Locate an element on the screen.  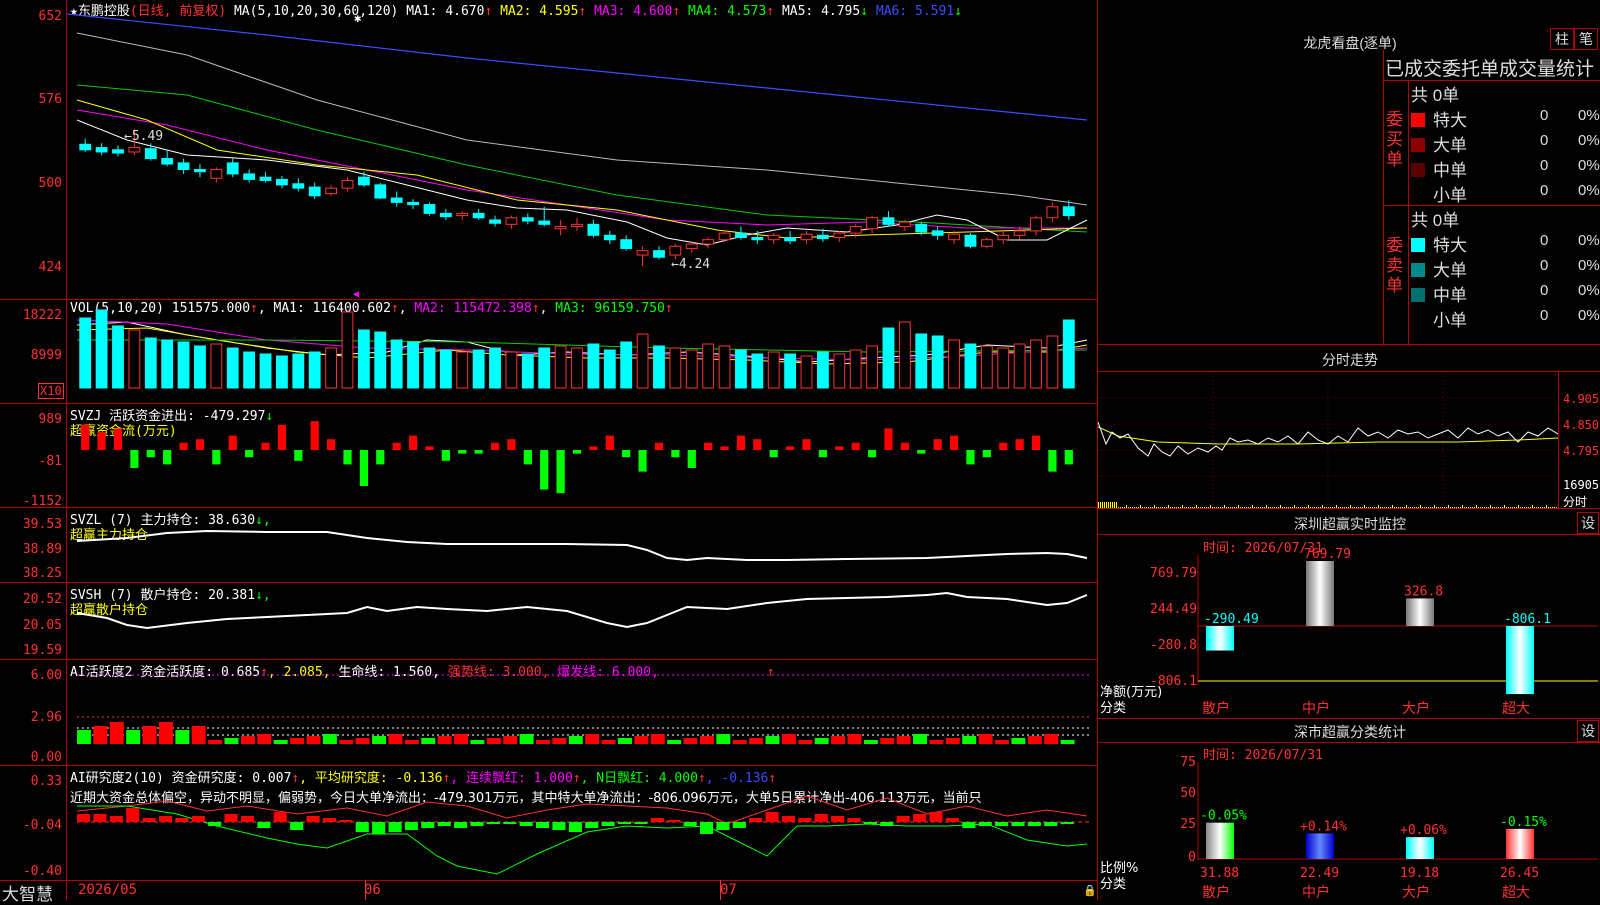
classify-pct-label: +0.06% is located at coordinates (1423, 830).